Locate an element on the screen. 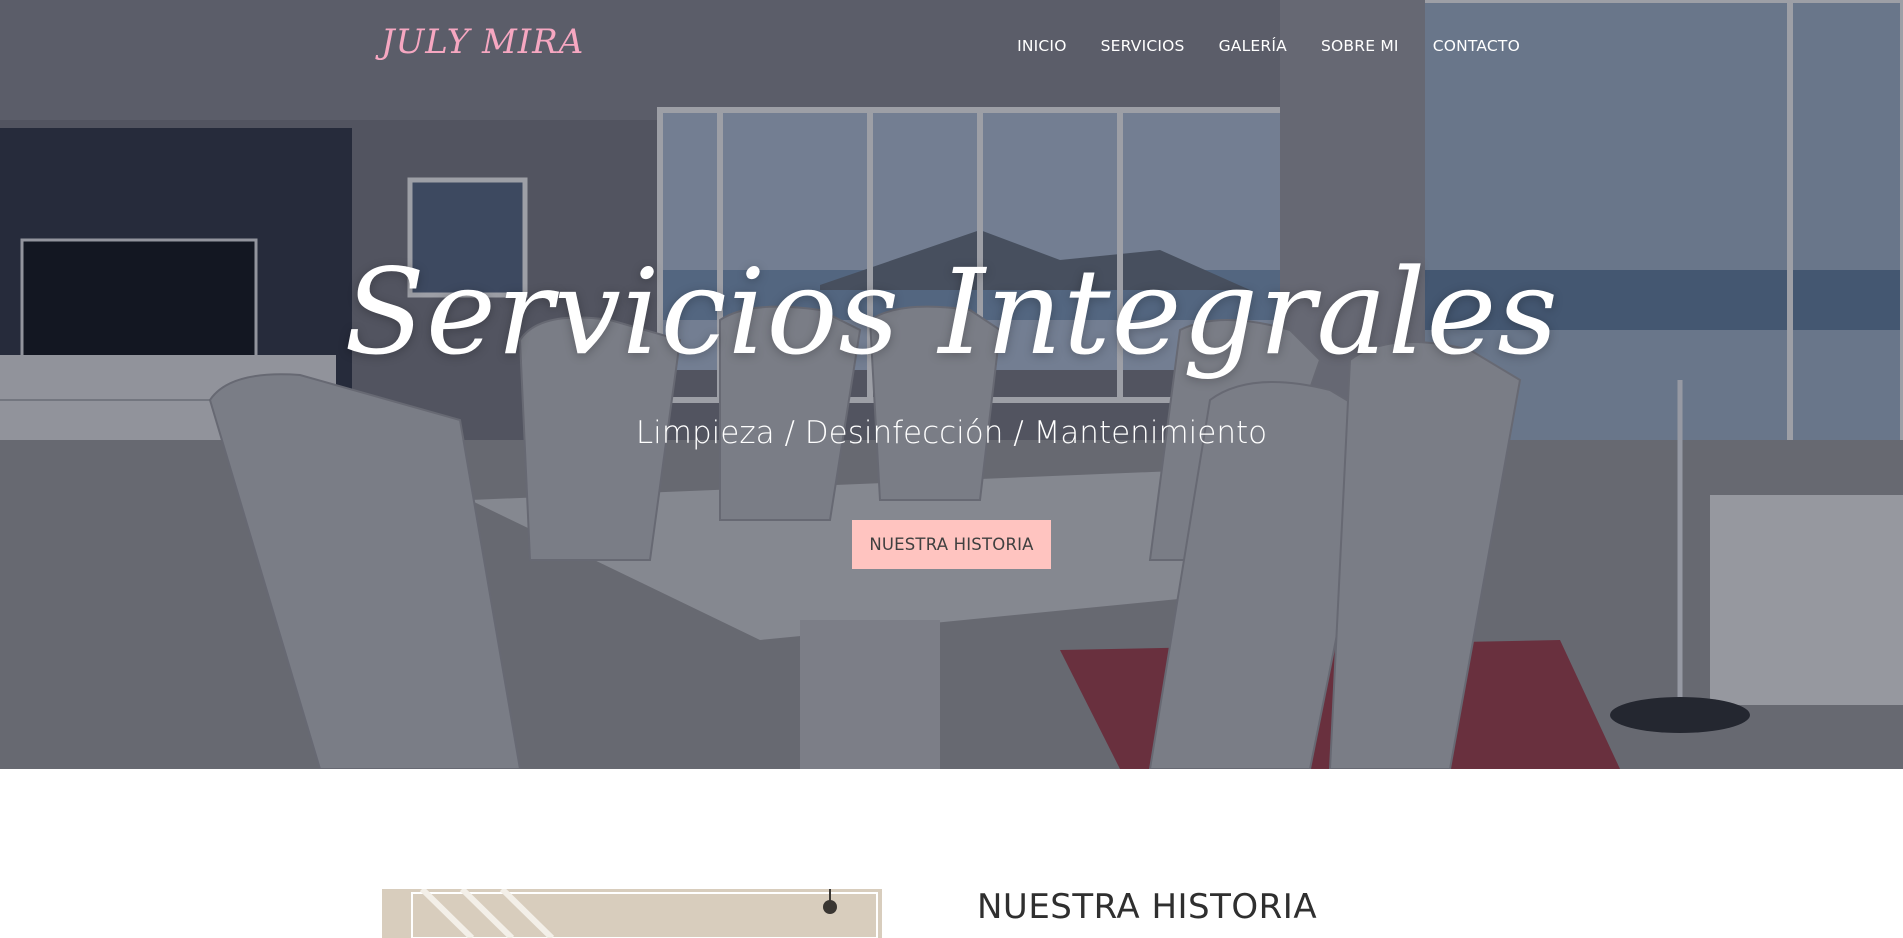 This screenshot has height=938, width=1903. nav-link-contacto: CONTACTO is located at coordinates (1476, 46).